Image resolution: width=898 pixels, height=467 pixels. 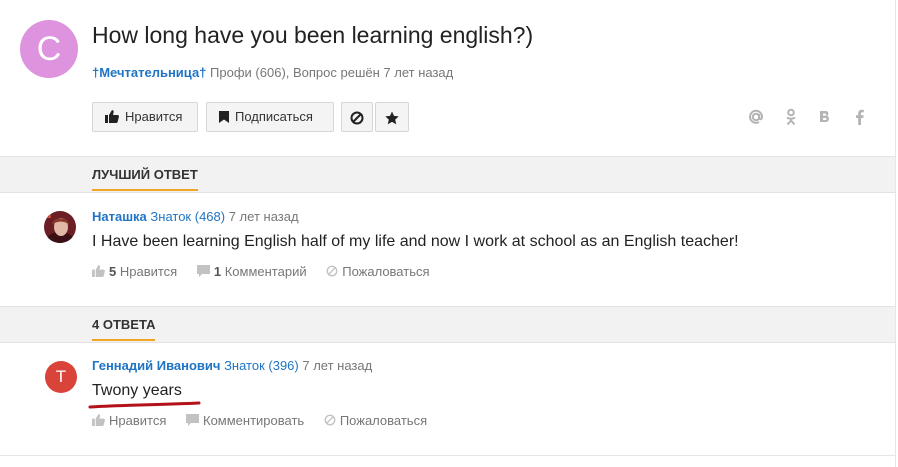 I want to click on best-answer-like-count: 5, so click(x=113, y=271).